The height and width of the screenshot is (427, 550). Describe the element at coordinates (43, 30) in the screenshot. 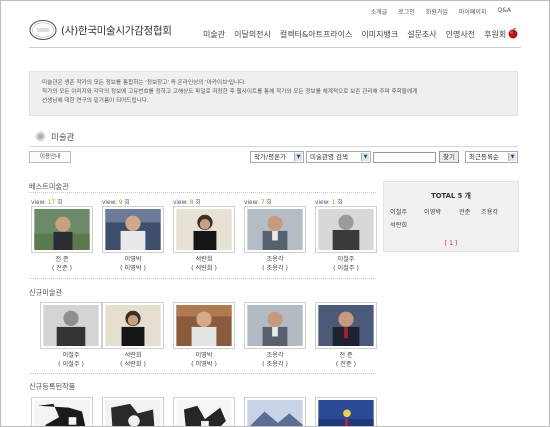

I see `logo-emblem` at that location.